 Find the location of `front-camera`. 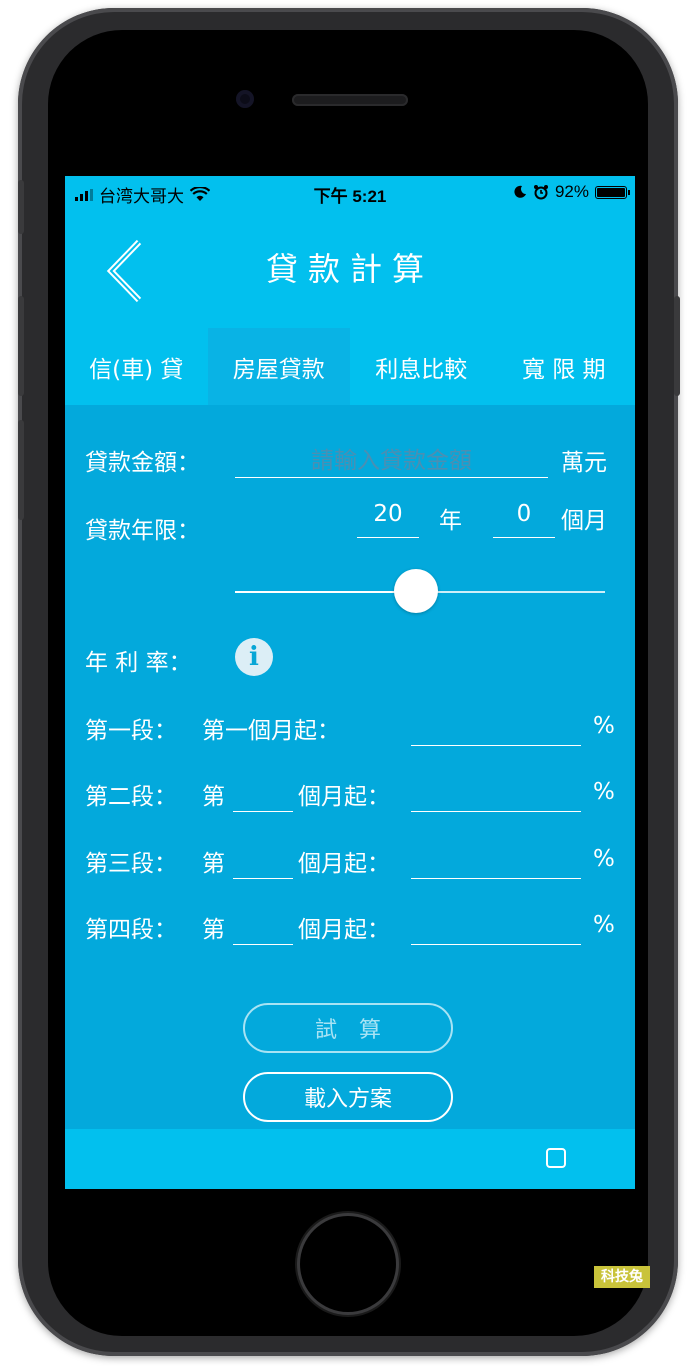

front-camera is located at coordinates (245, 99).